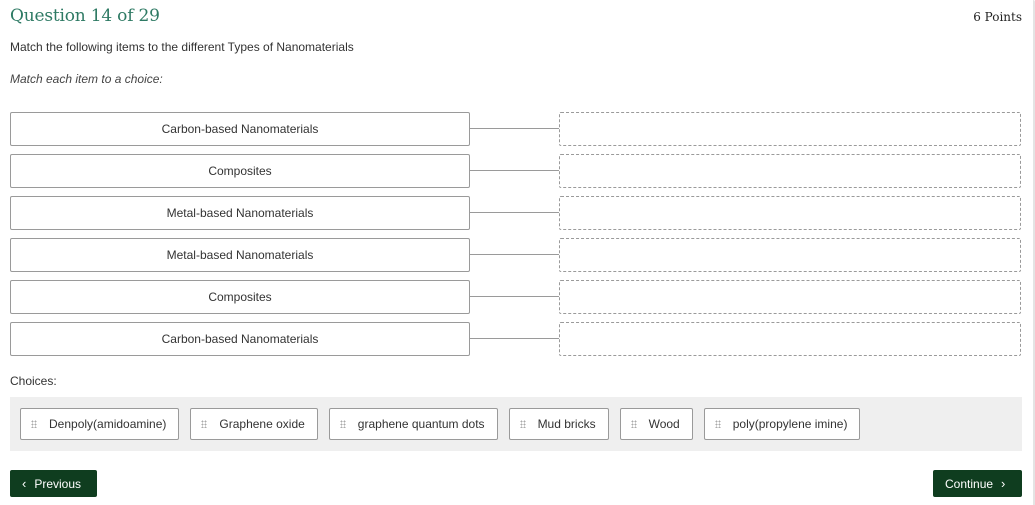 This screenshot has height=505, width=1035. What do you see at coordinates (262, 424) in the screenshot?
I see `choice-label: Graphene oxide` at bounding box center [262, 424].